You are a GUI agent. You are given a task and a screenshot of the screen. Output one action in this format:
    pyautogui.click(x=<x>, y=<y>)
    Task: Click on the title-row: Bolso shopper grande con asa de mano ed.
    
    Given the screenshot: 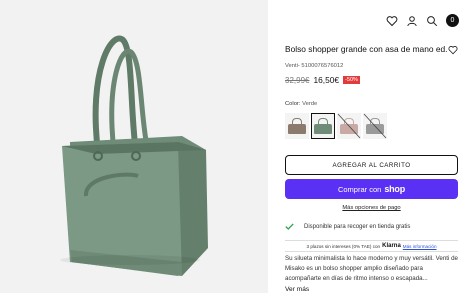 What is the action you would take?
    pyautogui.click(x=371, y=49)
    